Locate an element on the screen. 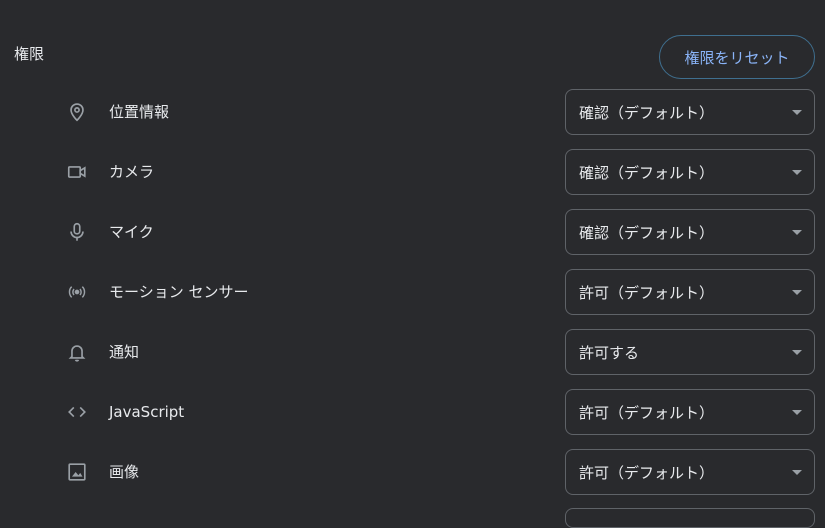  permission-row-motion-sensors: モーション センサー 許可（デフォルト） is located at coordinates (412, 292).